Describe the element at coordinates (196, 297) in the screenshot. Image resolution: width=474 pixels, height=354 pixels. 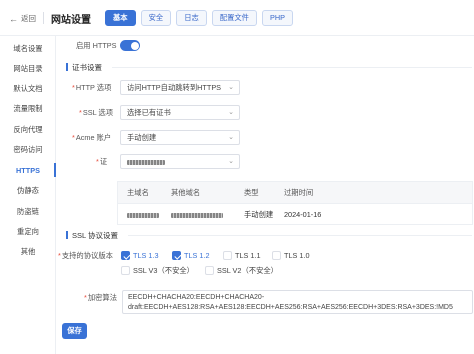
I see `cipher-line-1: EECDH+CHACHA20:EECDH+CHACHA20-` at that location.